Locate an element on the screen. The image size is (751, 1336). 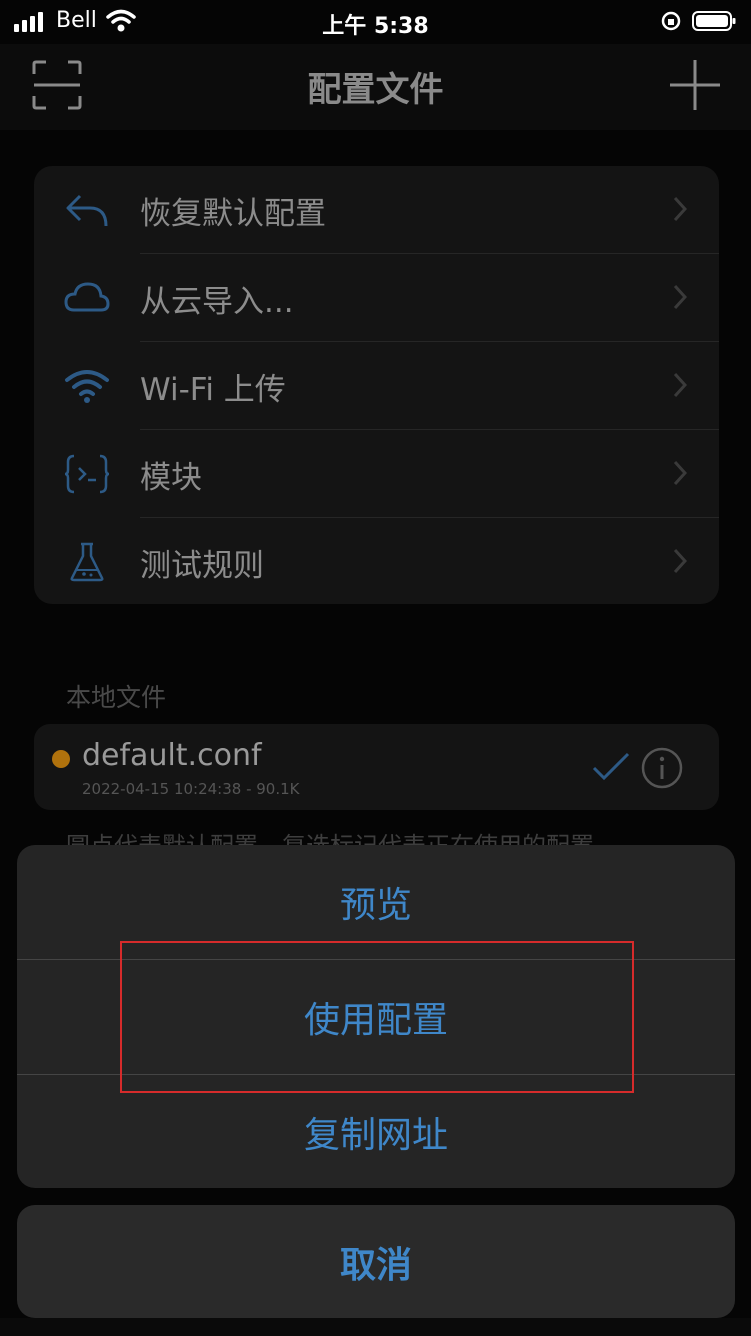
menu-item-label: Wi-Fi 上传 is located at coordinates (213, 390).